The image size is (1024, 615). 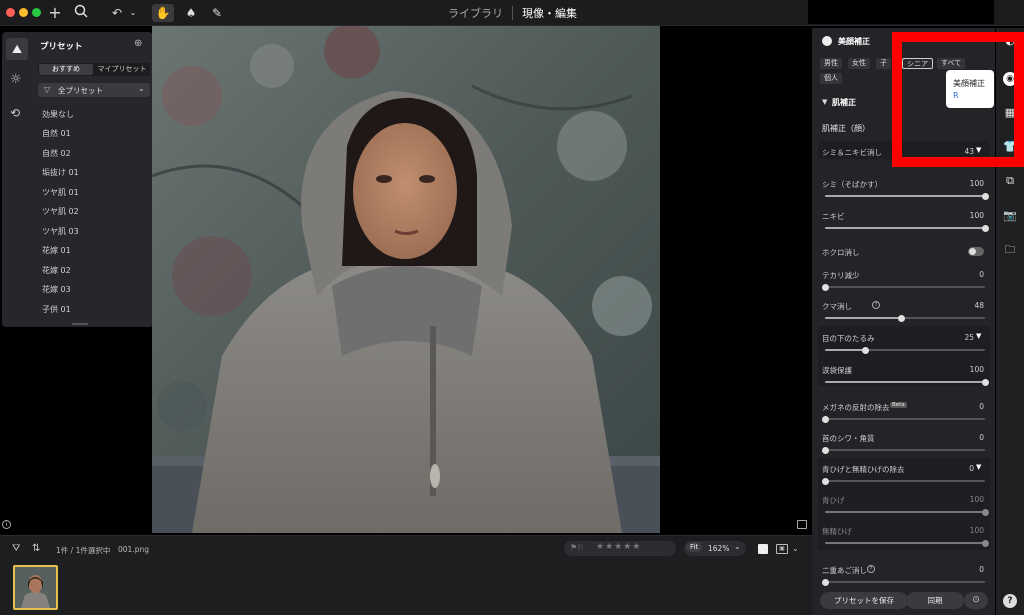 I want to click on scroll-indicator, so click(x=80, y=324).